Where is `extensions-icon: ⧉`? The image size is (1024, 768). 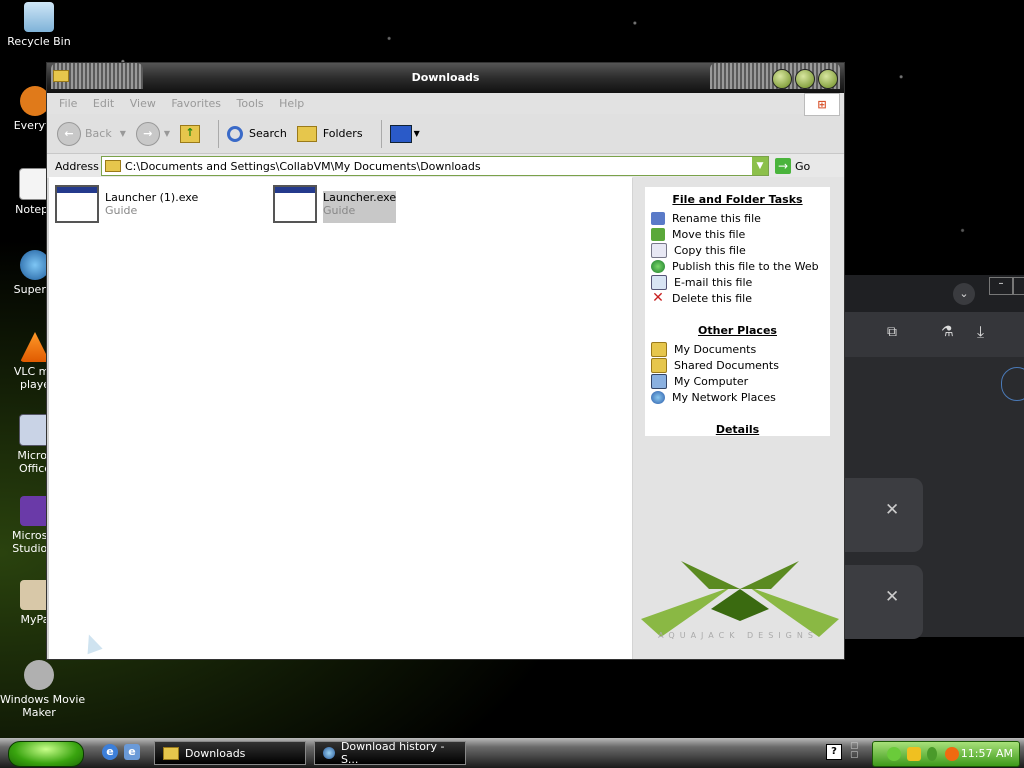
extensions-icon: ⧉ is located at coordinates (892, 332).